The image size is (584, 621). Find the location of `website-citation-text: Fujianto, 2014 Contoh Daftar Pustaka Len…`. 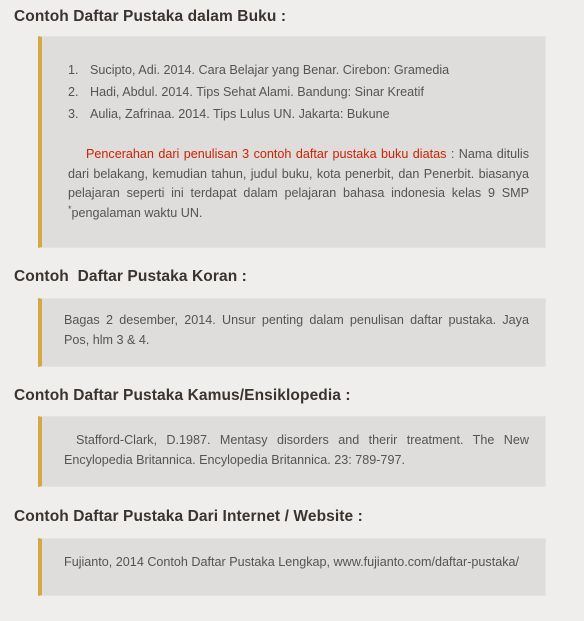

website-citation-text: Fujianto, 2014 Contoh Daftar Pustaka Len… is located at coordinates (292, 562).